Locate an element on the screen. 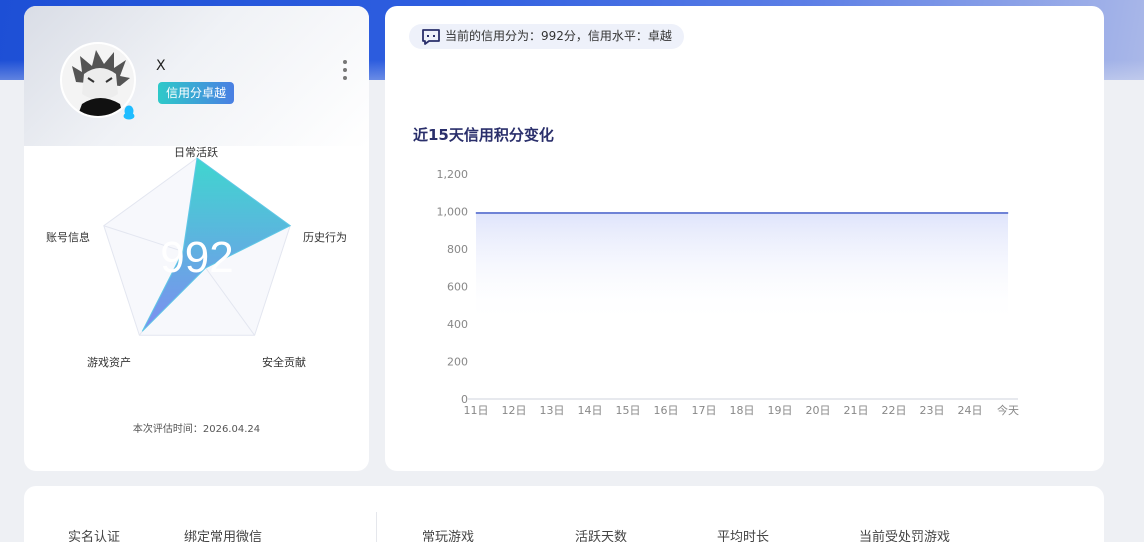 The image size is (1144, 542). x-tick-label: 16日 is located at coordinates (666, 410).